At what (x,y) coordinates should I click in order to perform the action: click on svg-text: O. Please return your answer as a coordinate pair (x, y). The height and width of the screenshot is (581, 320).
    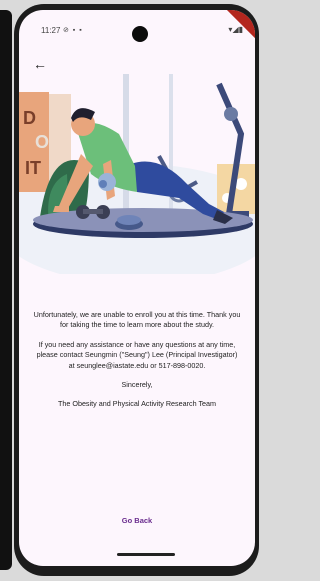
    Looking at the image, I should click on (42, 142).